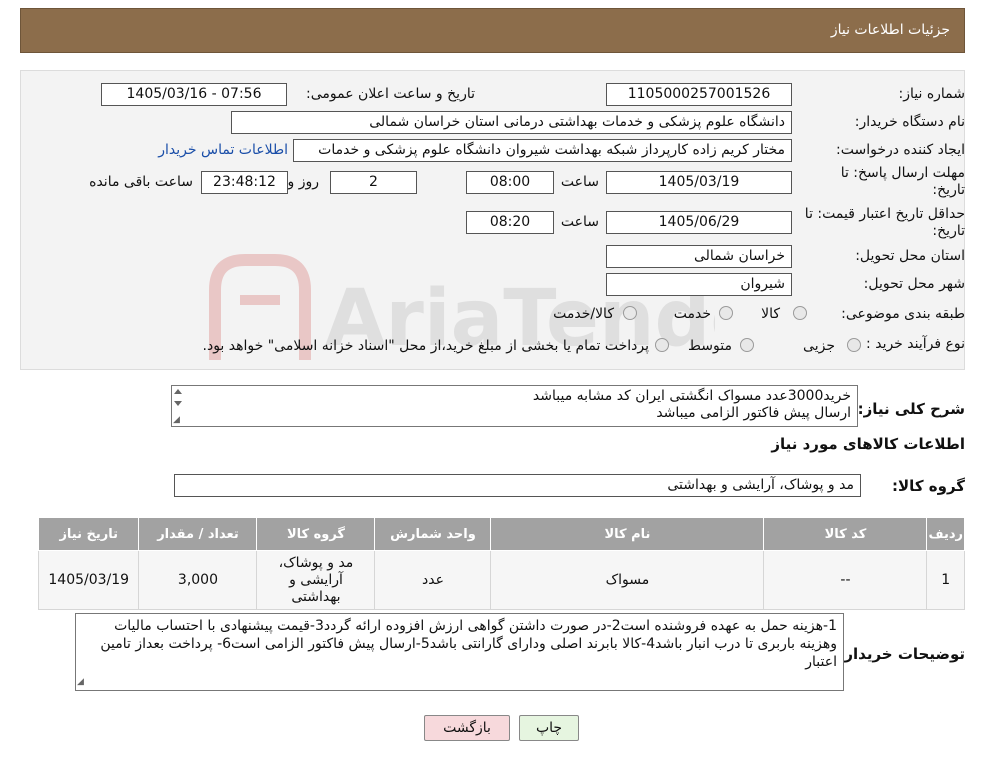  I want to click on days-label: روز و, so click(303, 182).